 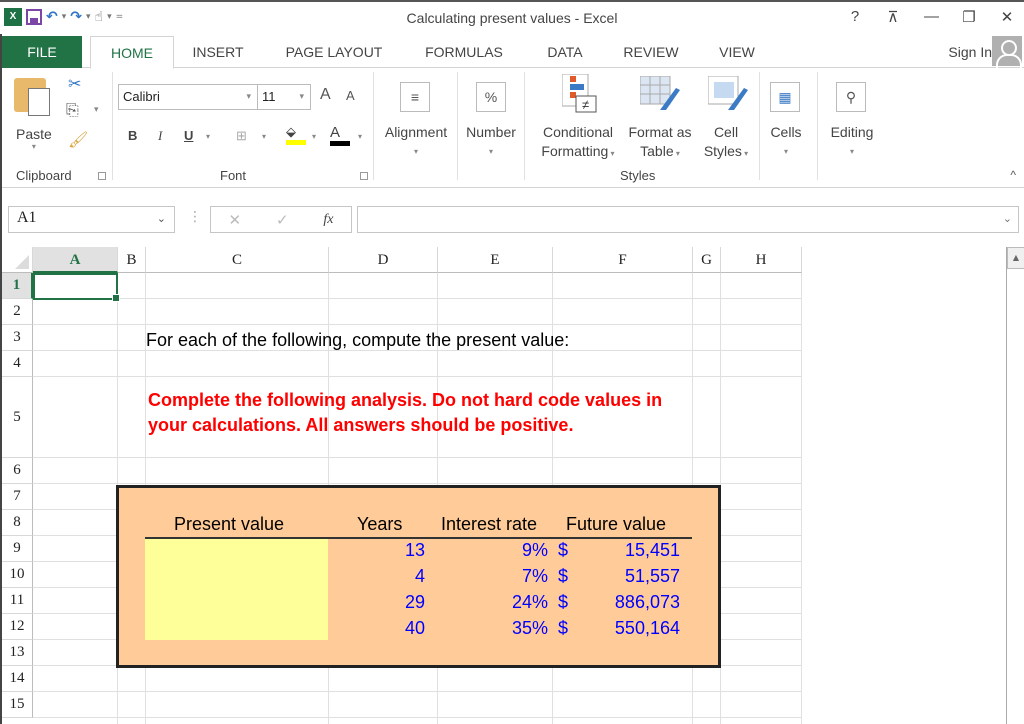 I want to click on bold-button: B, so click(x=132, y=135).